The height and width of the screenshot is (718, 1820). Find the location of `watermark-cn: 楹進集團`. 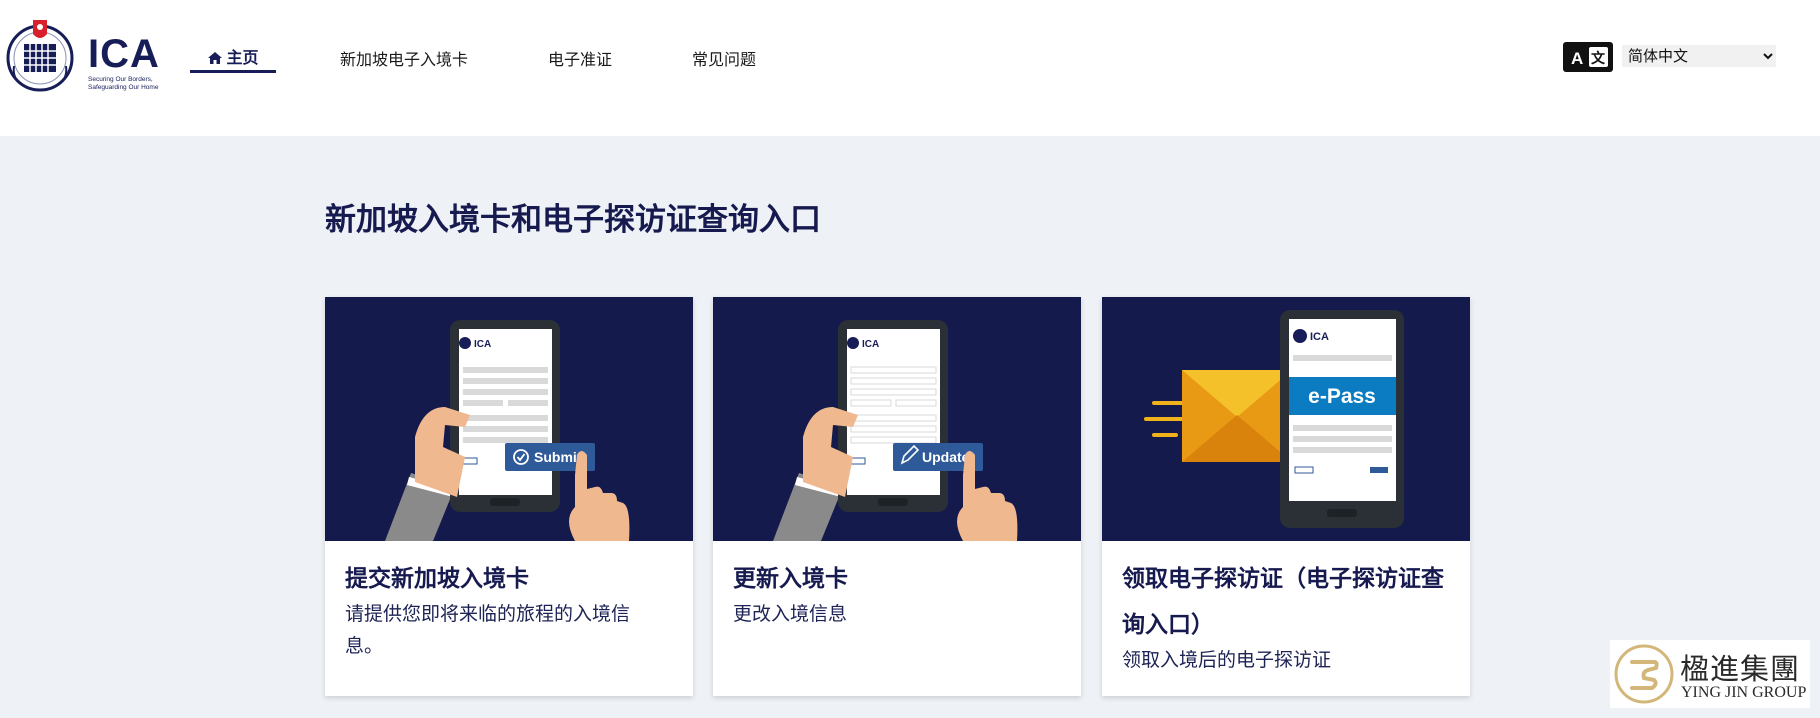

watermark-cn: 楹進集團 is located at coordinates (1740, 669).